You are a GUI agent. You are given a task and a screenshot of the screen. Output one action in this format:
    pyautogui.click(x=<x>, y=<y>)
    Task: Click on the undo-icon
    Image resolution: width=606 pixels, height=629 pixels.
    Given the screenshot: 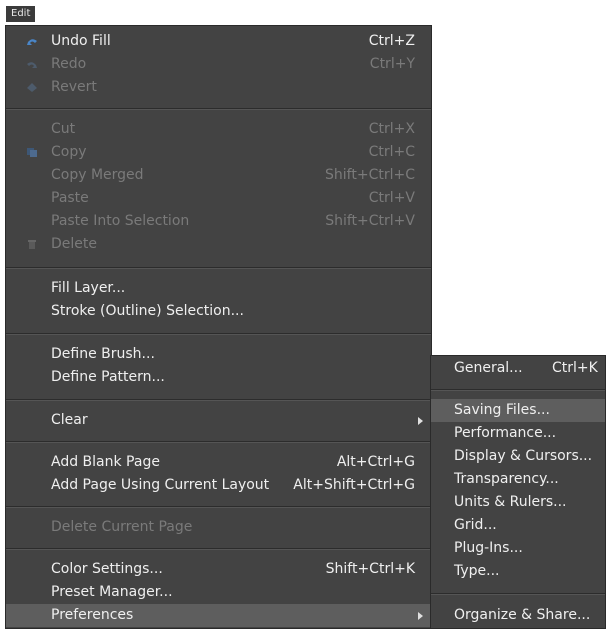 What is the action you would take?
    pyautogui.click(x=32, y=42)
    